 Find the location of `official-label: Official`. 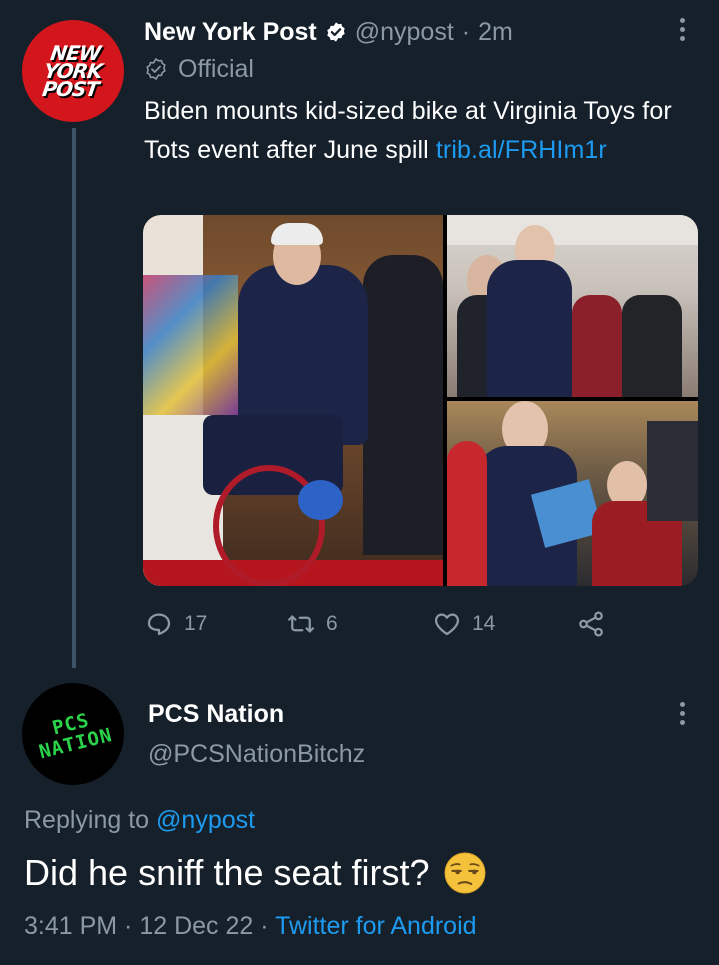

official-label: Official is located at coordinates (199, 69).